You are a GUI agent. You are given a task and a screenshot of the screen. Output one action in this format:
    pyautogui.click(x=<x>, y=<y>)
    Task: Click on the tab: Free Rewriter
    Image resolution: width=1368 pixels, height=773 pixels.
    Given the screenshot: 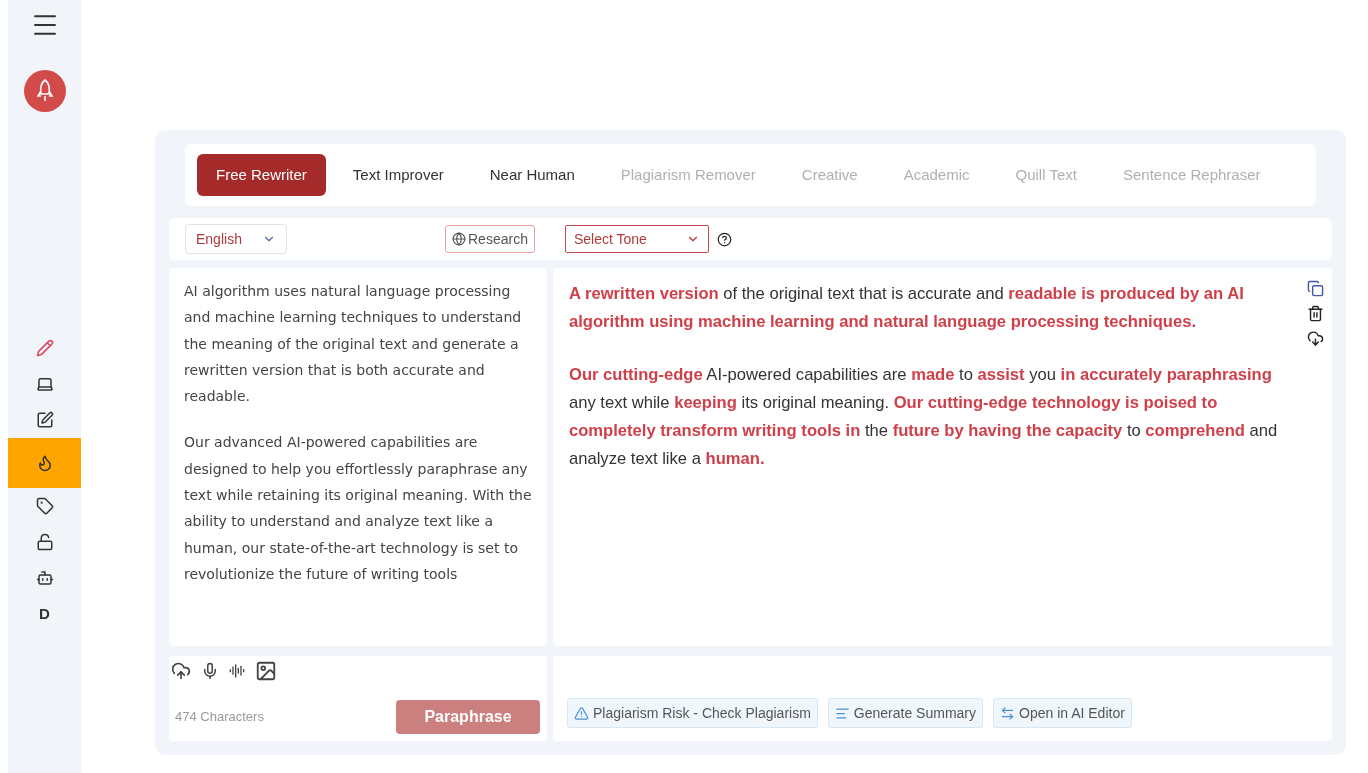 What is the action you would take?
    pyautogui.click(x=261, y=175)
    